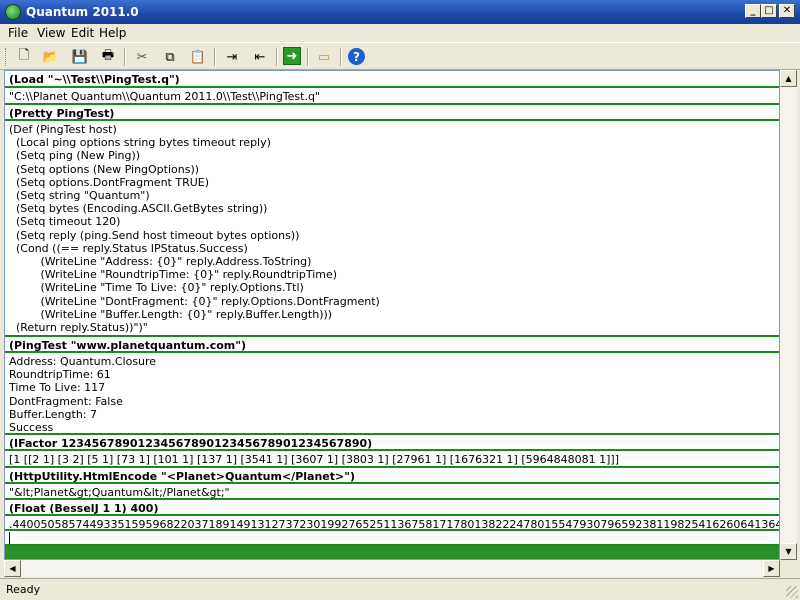  What do you see at coordinates (24, 57) in the screenshot?
I see `new-file-icon: 🗋` at bounding box center [24, 57].